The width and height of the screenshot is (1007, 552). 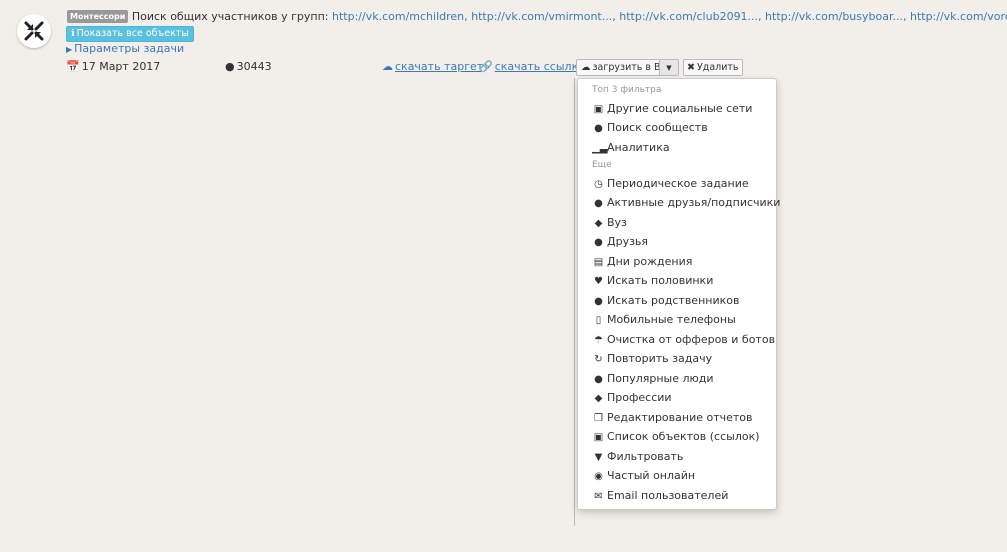 What do you see at coordinates (543, 16) in the screenshot?
I see `group-link-2: http://vk.com/vmirmont...,` at bounding box center [543, 16].